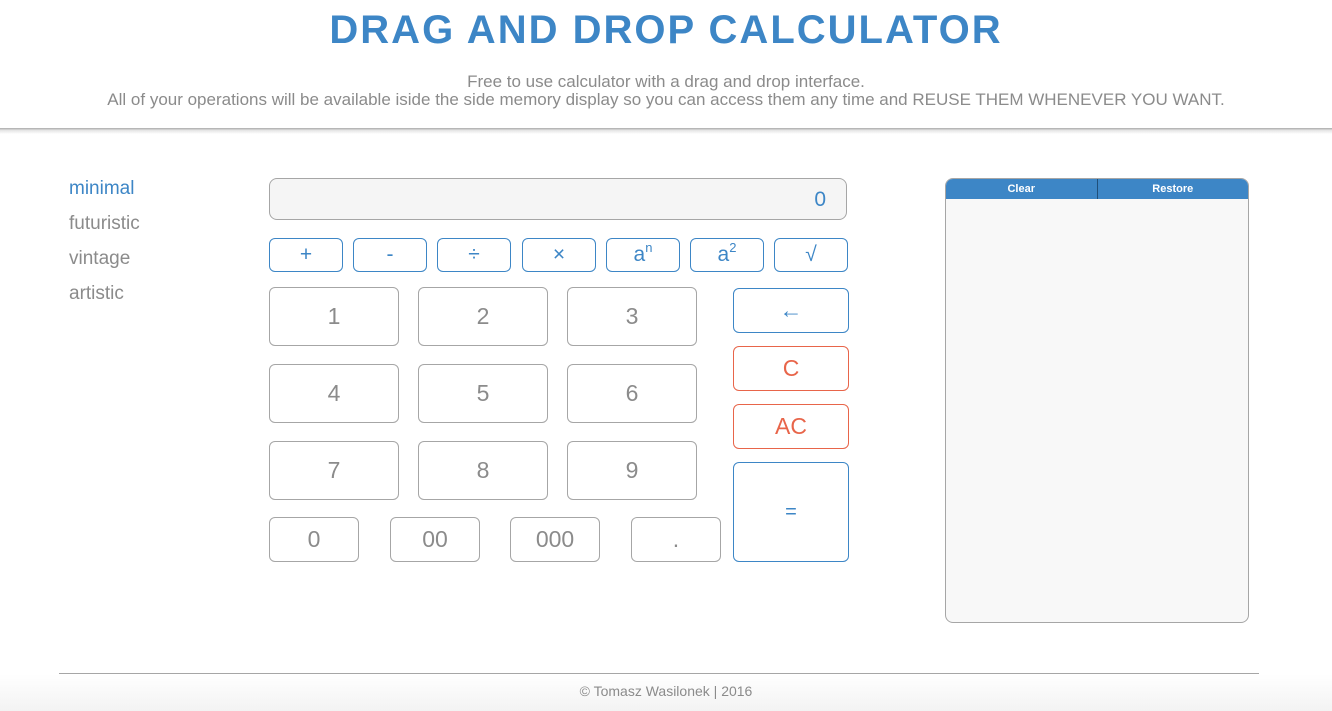  What do you see at coordinates (639, 254) in the screenshot?
I see `power-base-label: a` at bounding box center [639, 254].